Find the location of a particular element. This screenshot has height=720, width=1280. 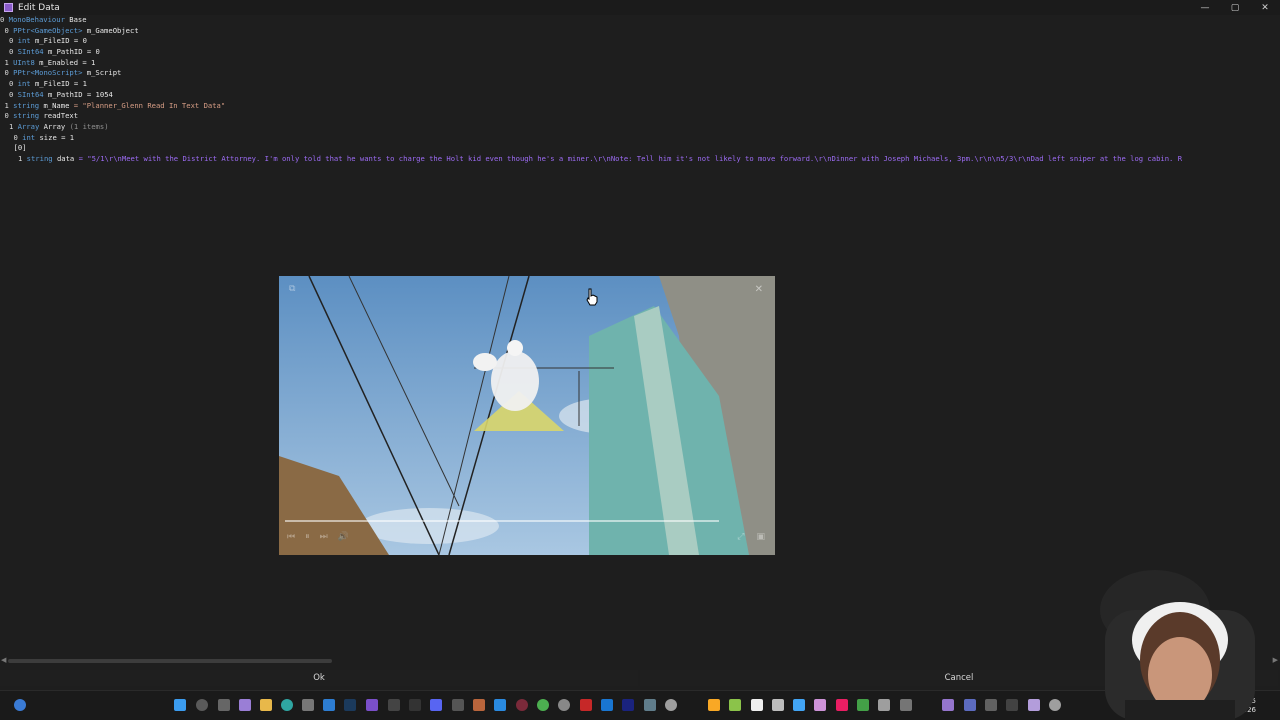

close-button: ✕ is located at coordinates (1265, 7).